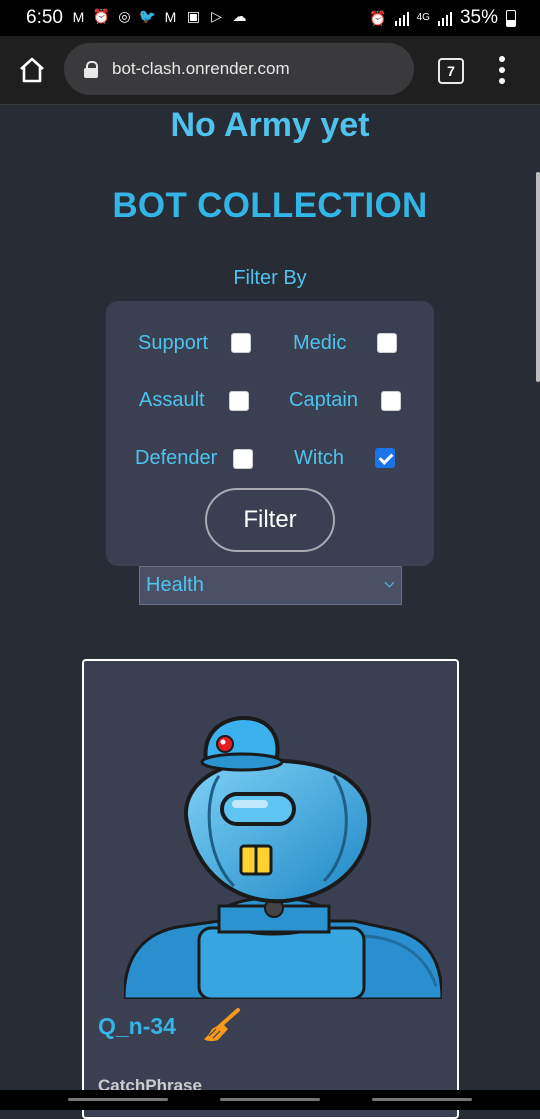 The height and width of the screenshot is (1119, 540). I want to click on play-store-icon: ▷, so click(216, 16).